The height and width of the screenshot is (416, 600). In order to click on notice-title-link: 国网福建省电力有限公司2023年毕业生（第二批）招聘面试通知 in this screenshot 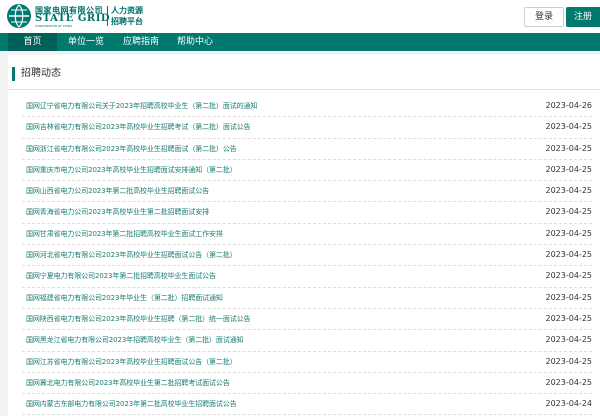, I will do `click(124, 298)`.